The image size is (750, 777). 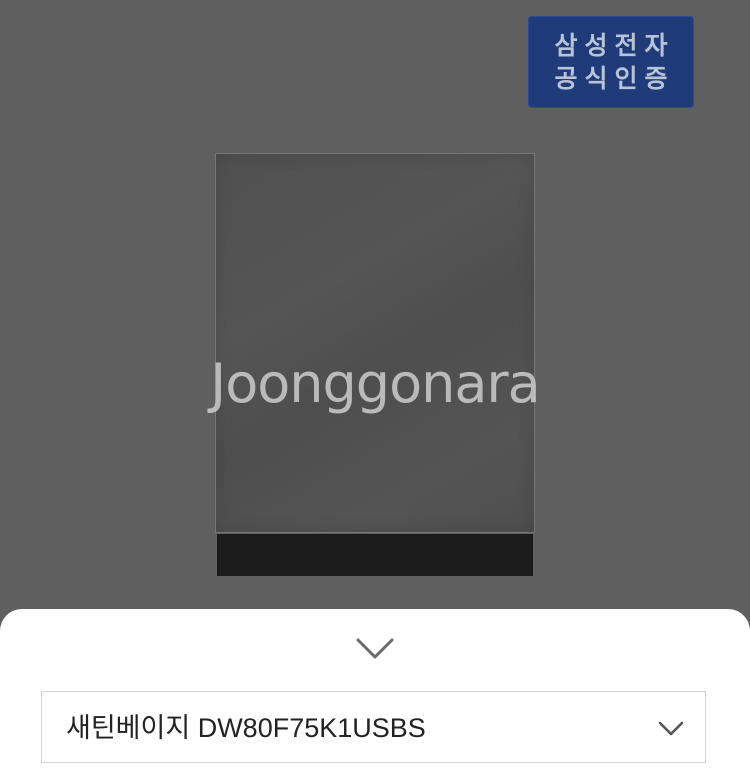 What do you see at coordinates (611, 62) in the screenshot?
I see `official-certification-badge: 삼성전자 공식인증` at bounding box center [611, 62].